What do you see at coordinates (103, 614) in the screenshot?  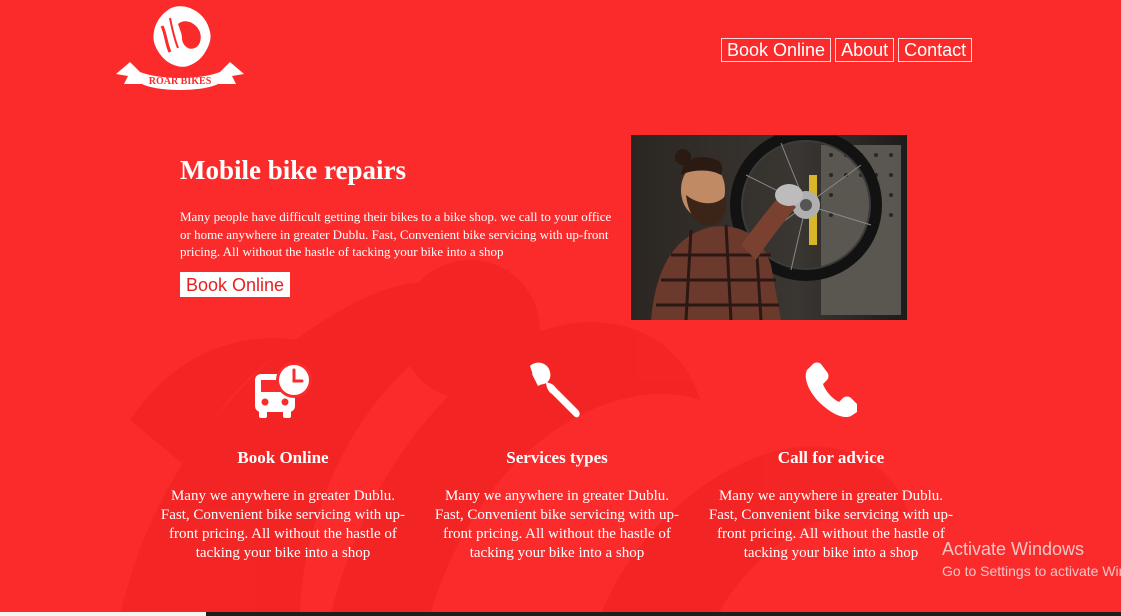 I see `bottom-strip-light` at bounding box center [103, 614].